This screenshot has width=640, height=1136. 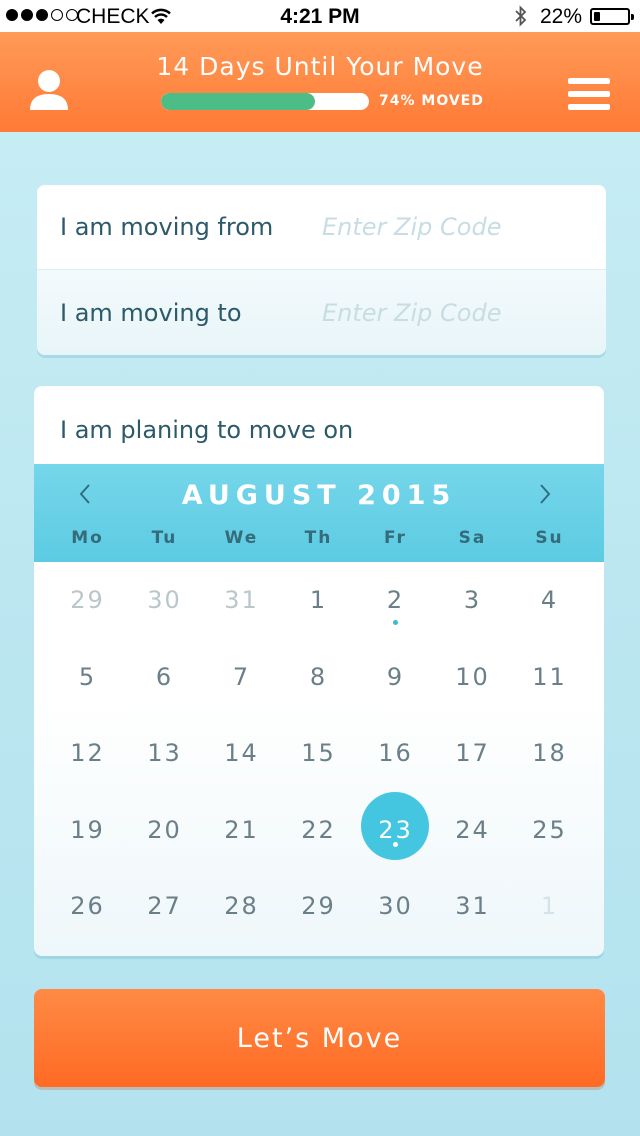 I want to click on calendar-day: 22, so click(x=318, y=830).